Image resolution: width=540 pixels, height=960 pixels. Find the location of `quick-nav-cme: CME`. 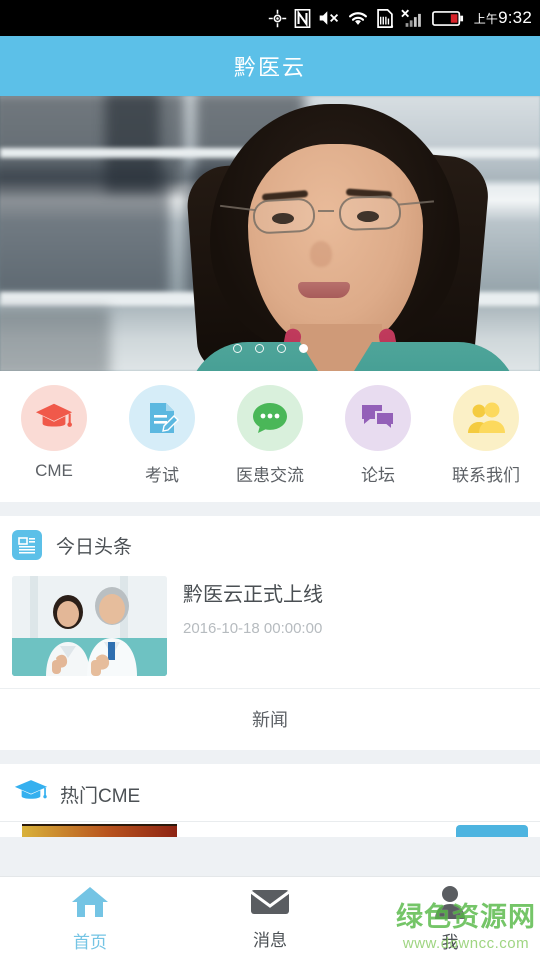

quick-nav-cme: CME is located at coordinates (54, 435).